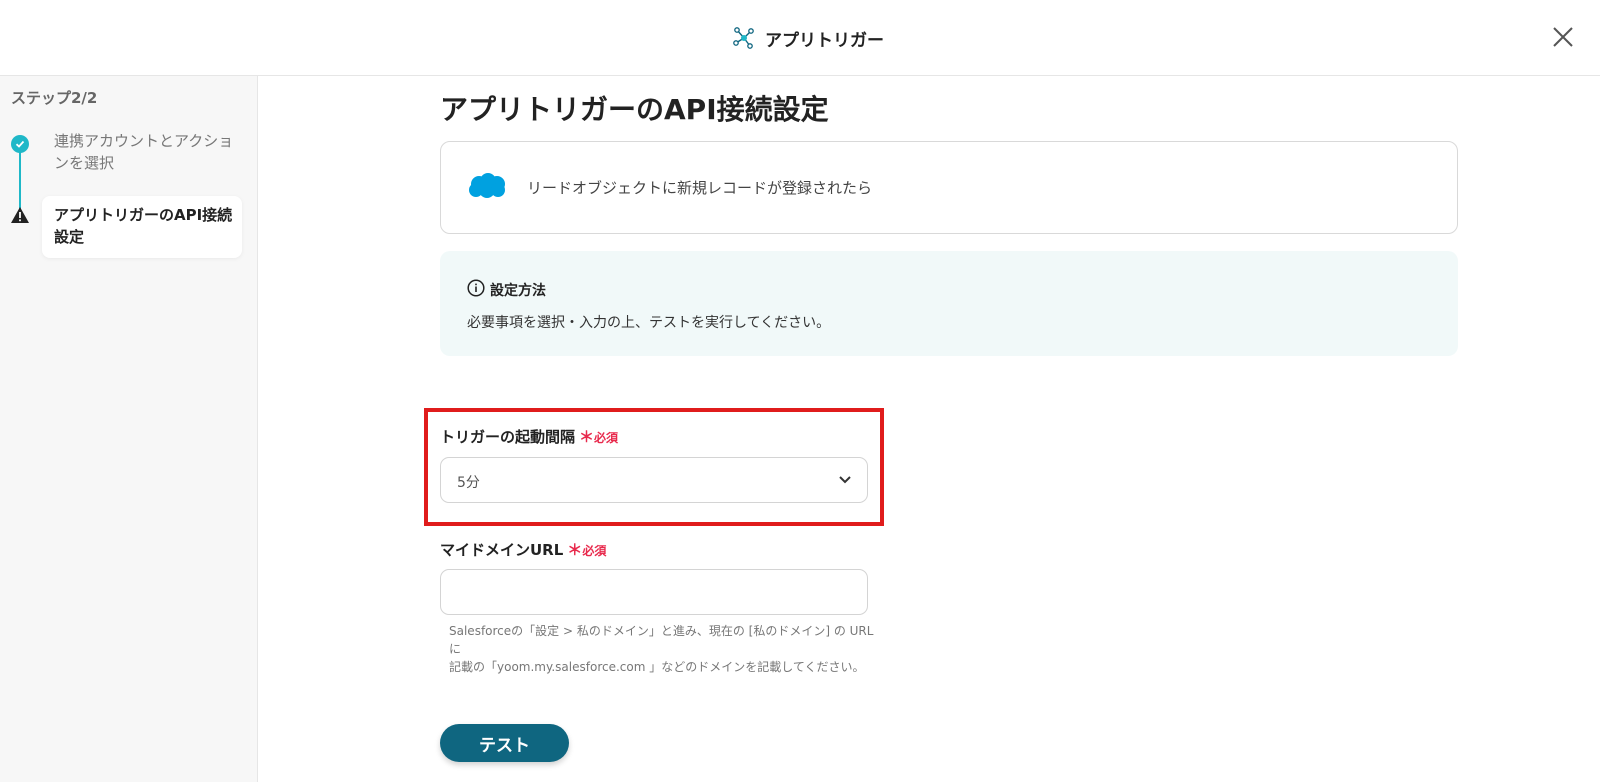 The width and height of the screenshot is (1600, 782). Describe the element at coordinates (20, 215) in the screenshot. I see `warning-icon` at that location.